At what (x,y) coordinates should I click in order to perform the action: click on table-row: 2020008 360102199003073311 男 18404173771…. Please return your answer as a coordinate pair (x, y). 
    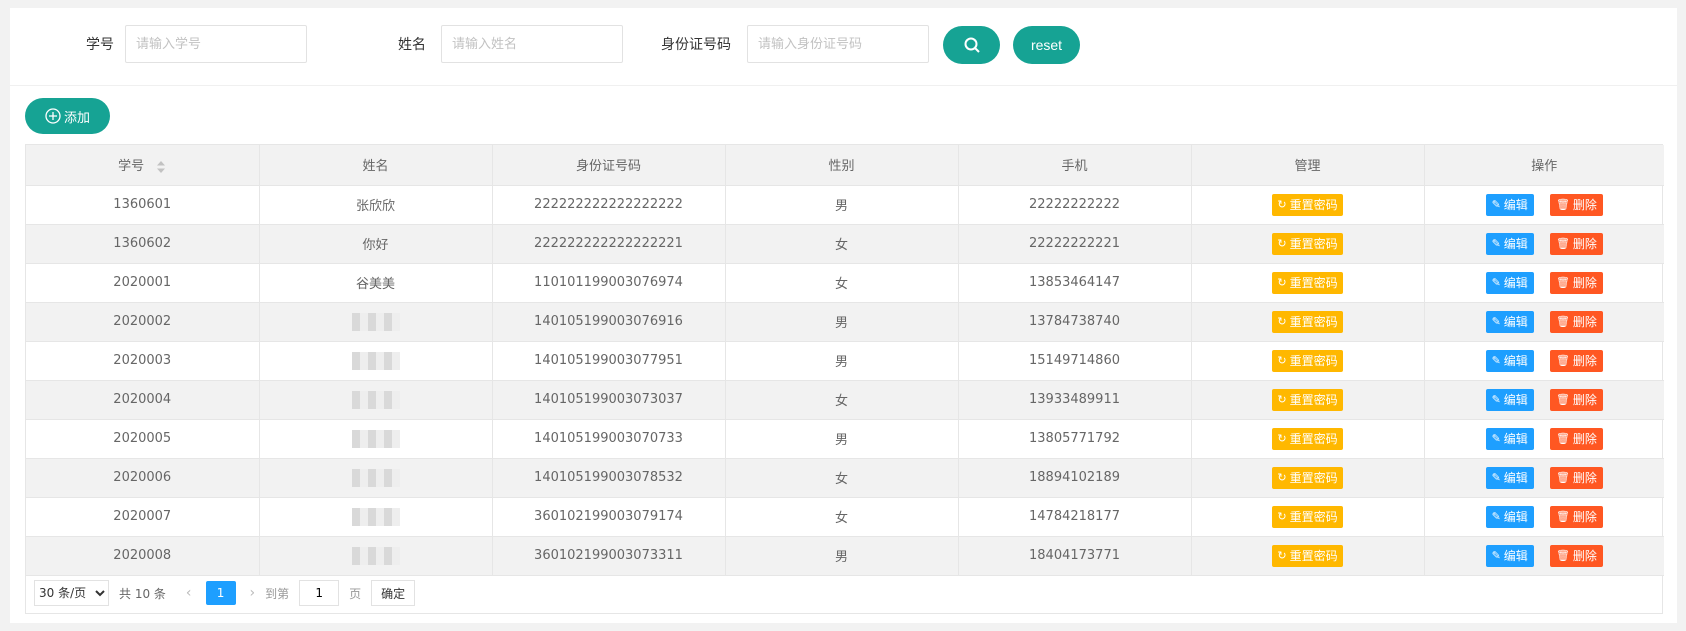
    Looking at the image, I should click on (845, 556).